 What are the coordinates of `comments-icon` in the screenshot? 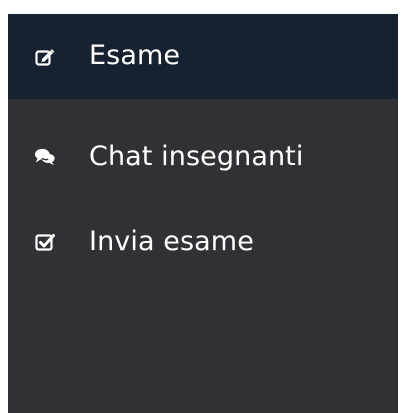 It's located at (45, 157).